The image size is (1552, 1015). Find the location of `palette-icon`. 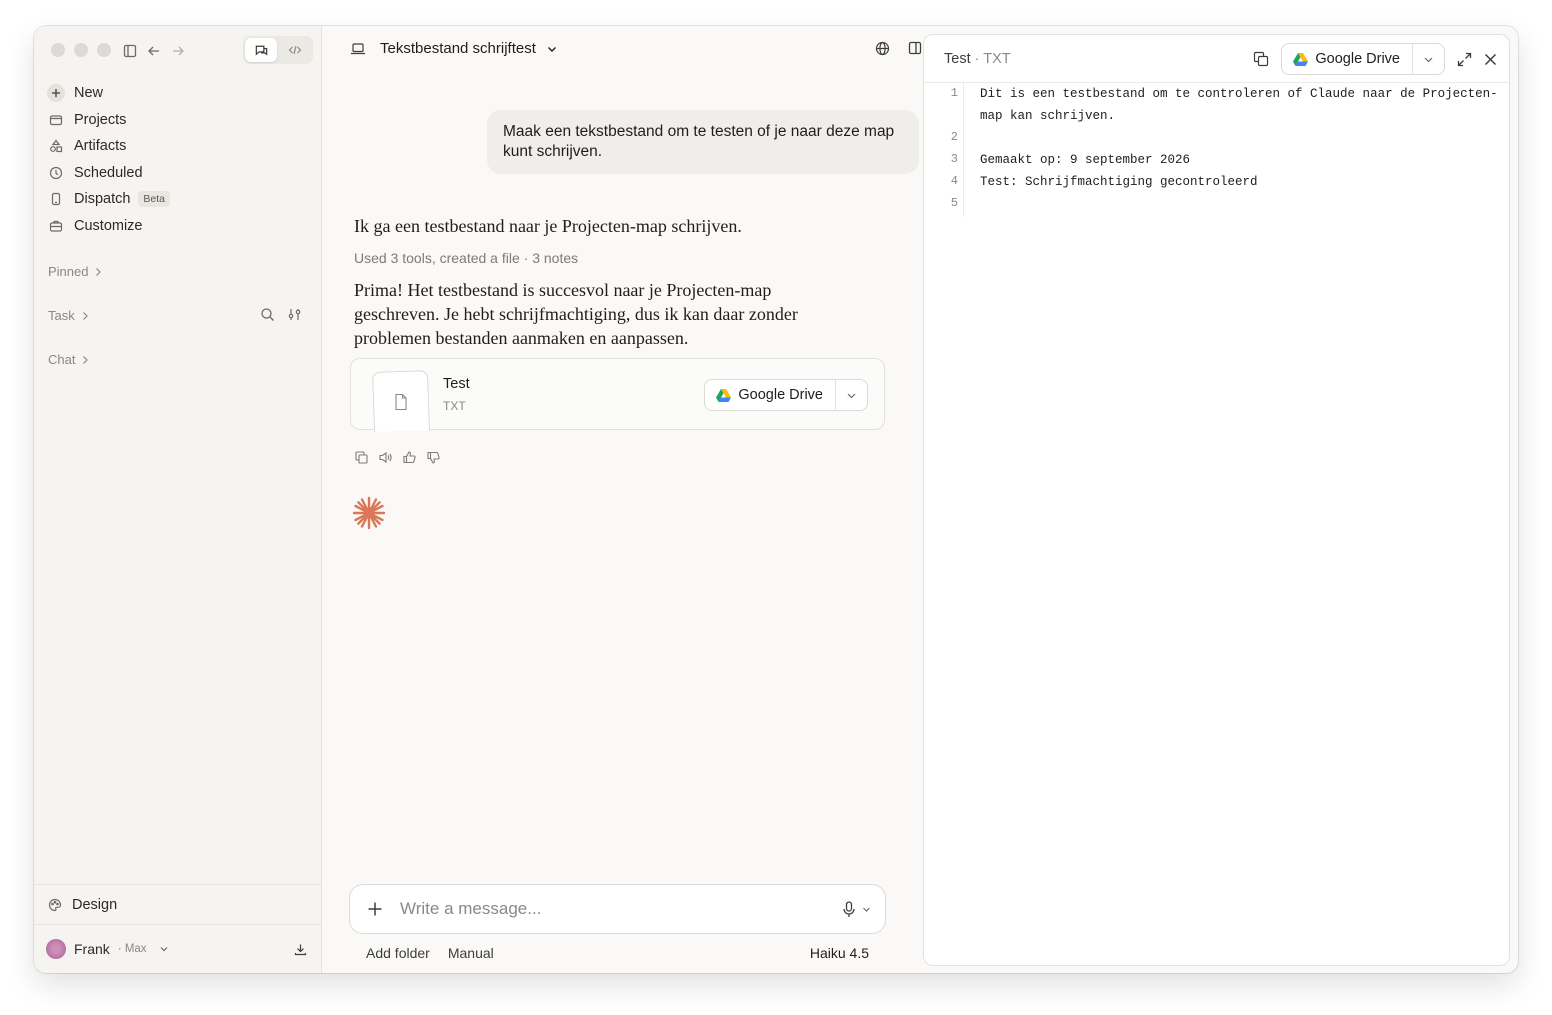

palette-icon is located at coordinates (55, 905).